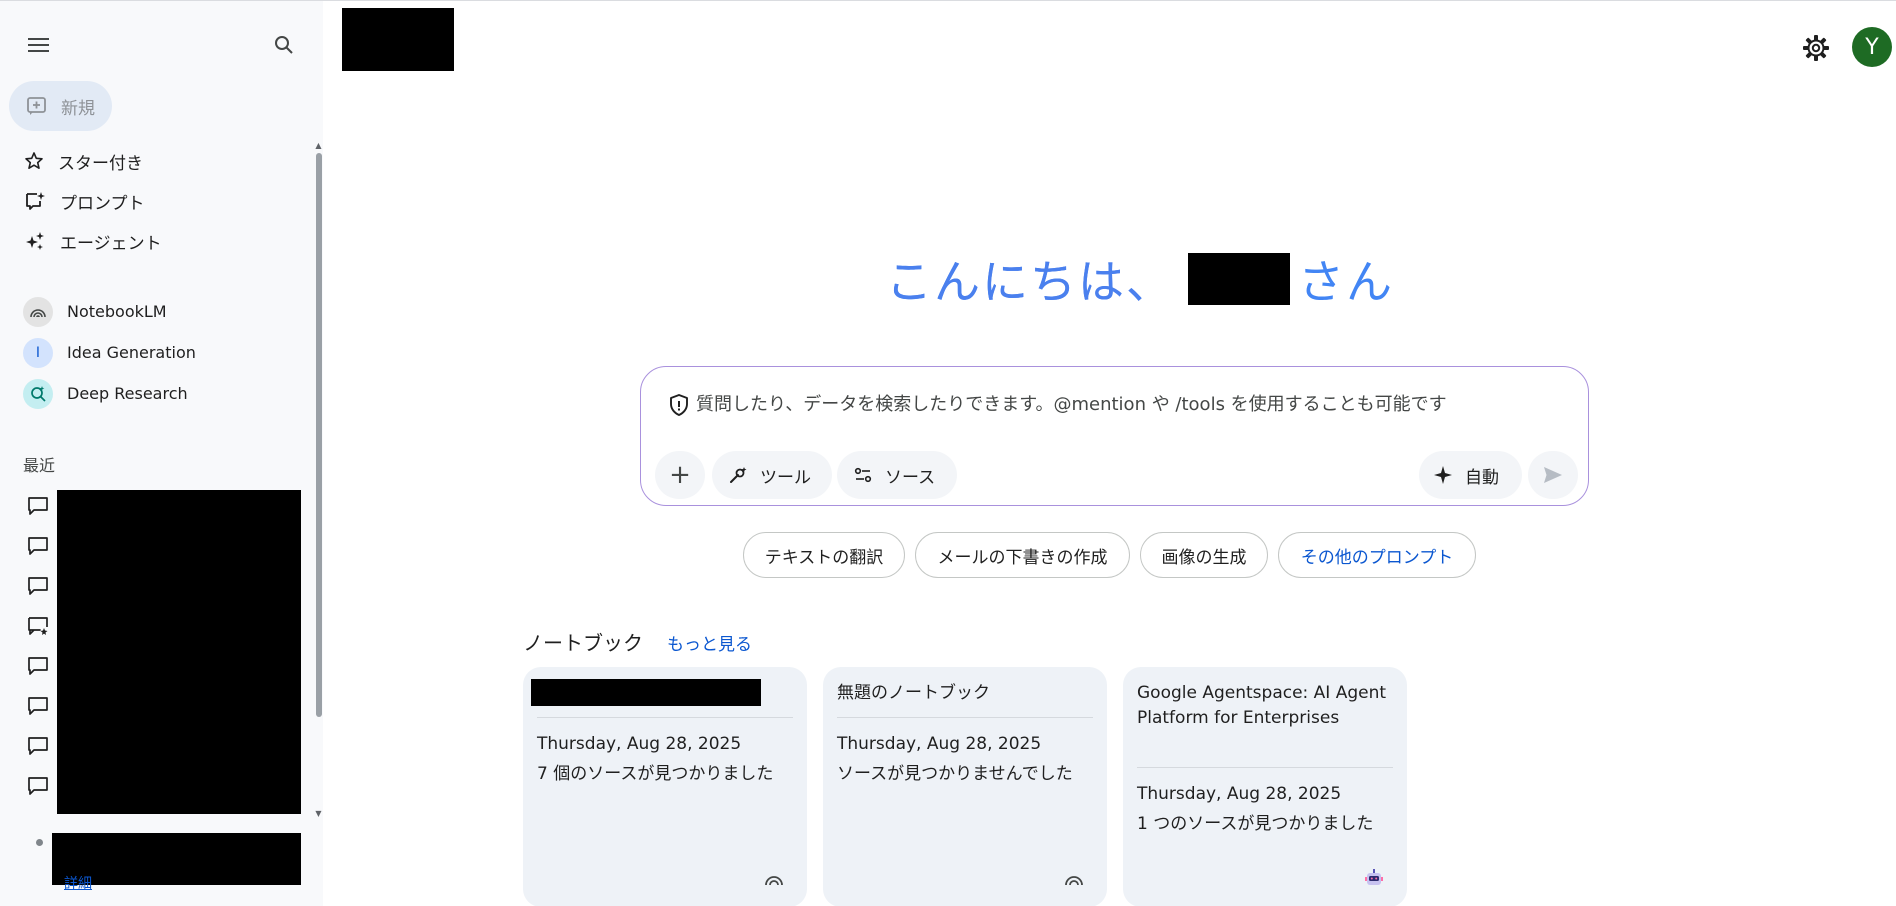  What do you see at coordinates (955, 774) in the screenshot?
I see `notebook-sources-count: ソースが見つかりませんでした` at bounding box center [955, 774].